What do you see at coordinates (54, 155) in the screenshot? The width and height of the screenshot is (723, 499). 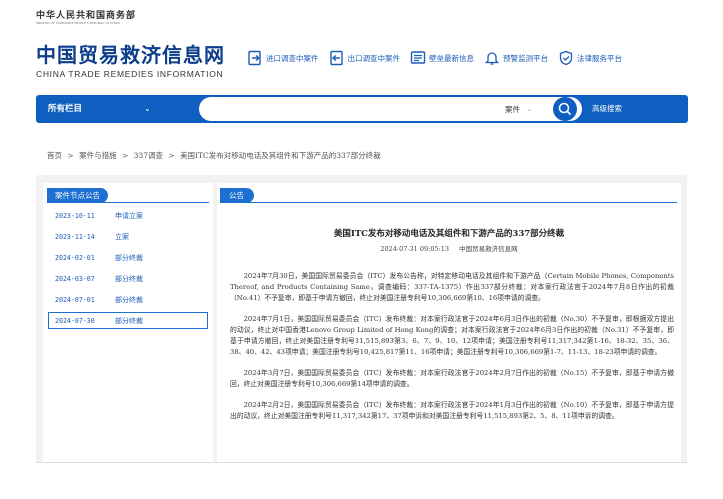 I see `breadcrumb-home: 首页` at bounding box center [54, 155].